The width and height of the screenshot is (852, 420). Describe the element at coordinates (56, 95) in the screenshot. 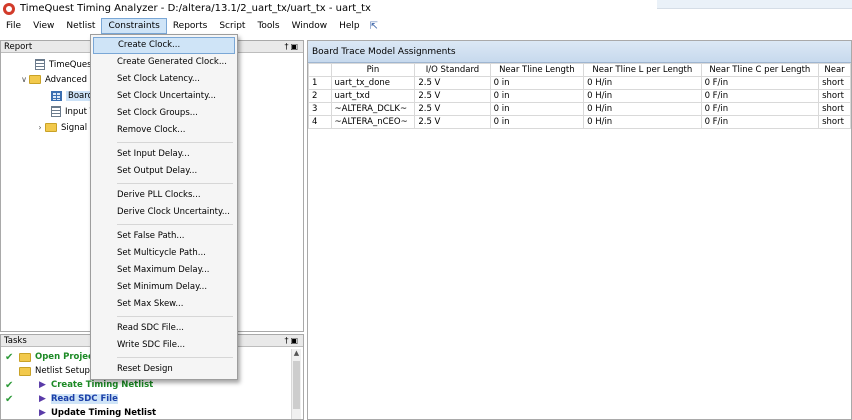

I see `table-icon` at that location.